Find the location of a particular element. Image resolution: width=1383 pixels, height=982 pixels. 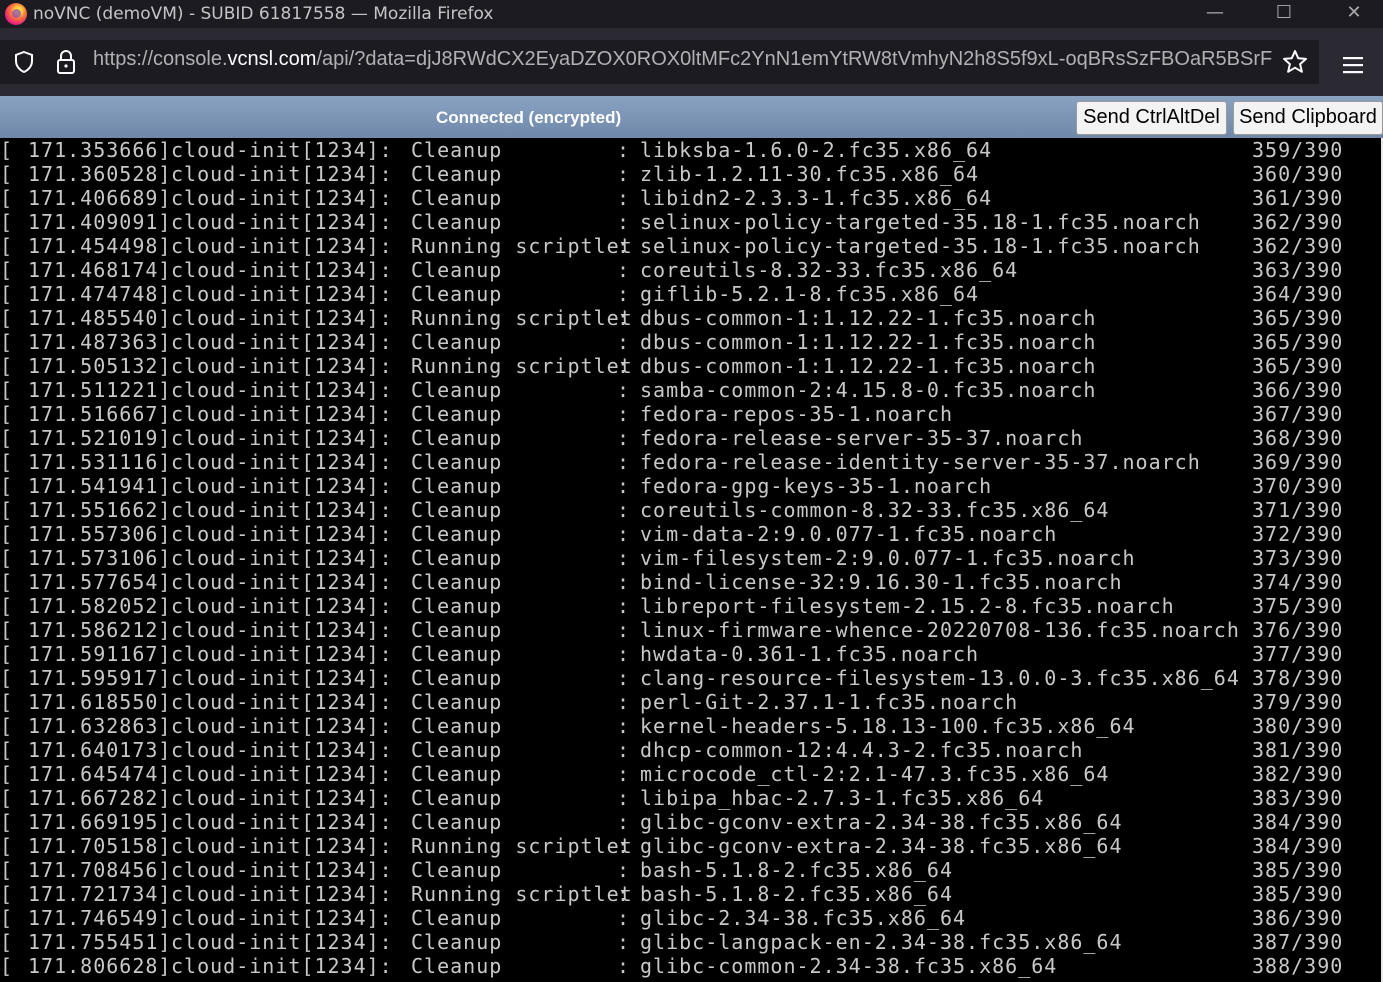

console-count: 381/390 is located at coordinates (1298, 750).